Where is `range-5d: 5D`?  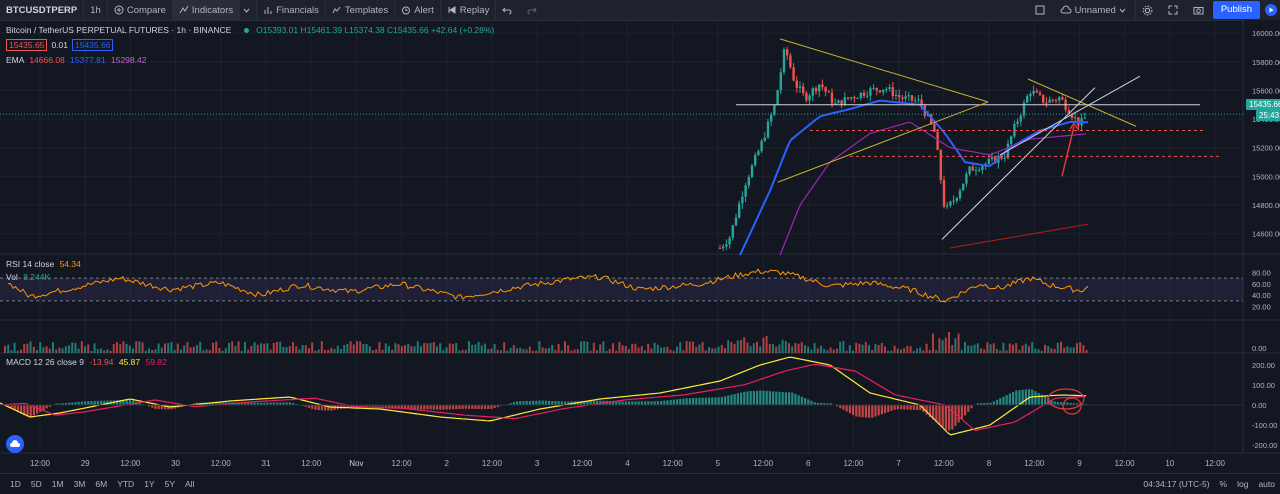 range-5d: 5D is located at coordinates (36, 484).